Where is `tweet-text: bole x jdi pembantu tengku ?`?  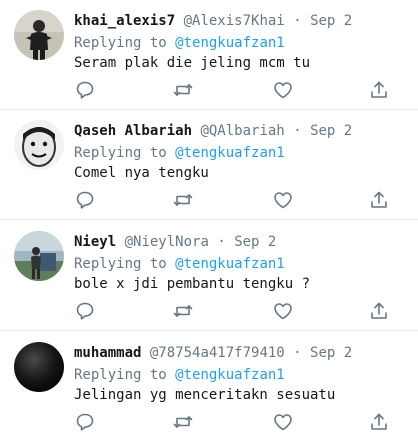
tweet-text: bole x jdi pembantu tengku ? is located at coordinates (192, 284).